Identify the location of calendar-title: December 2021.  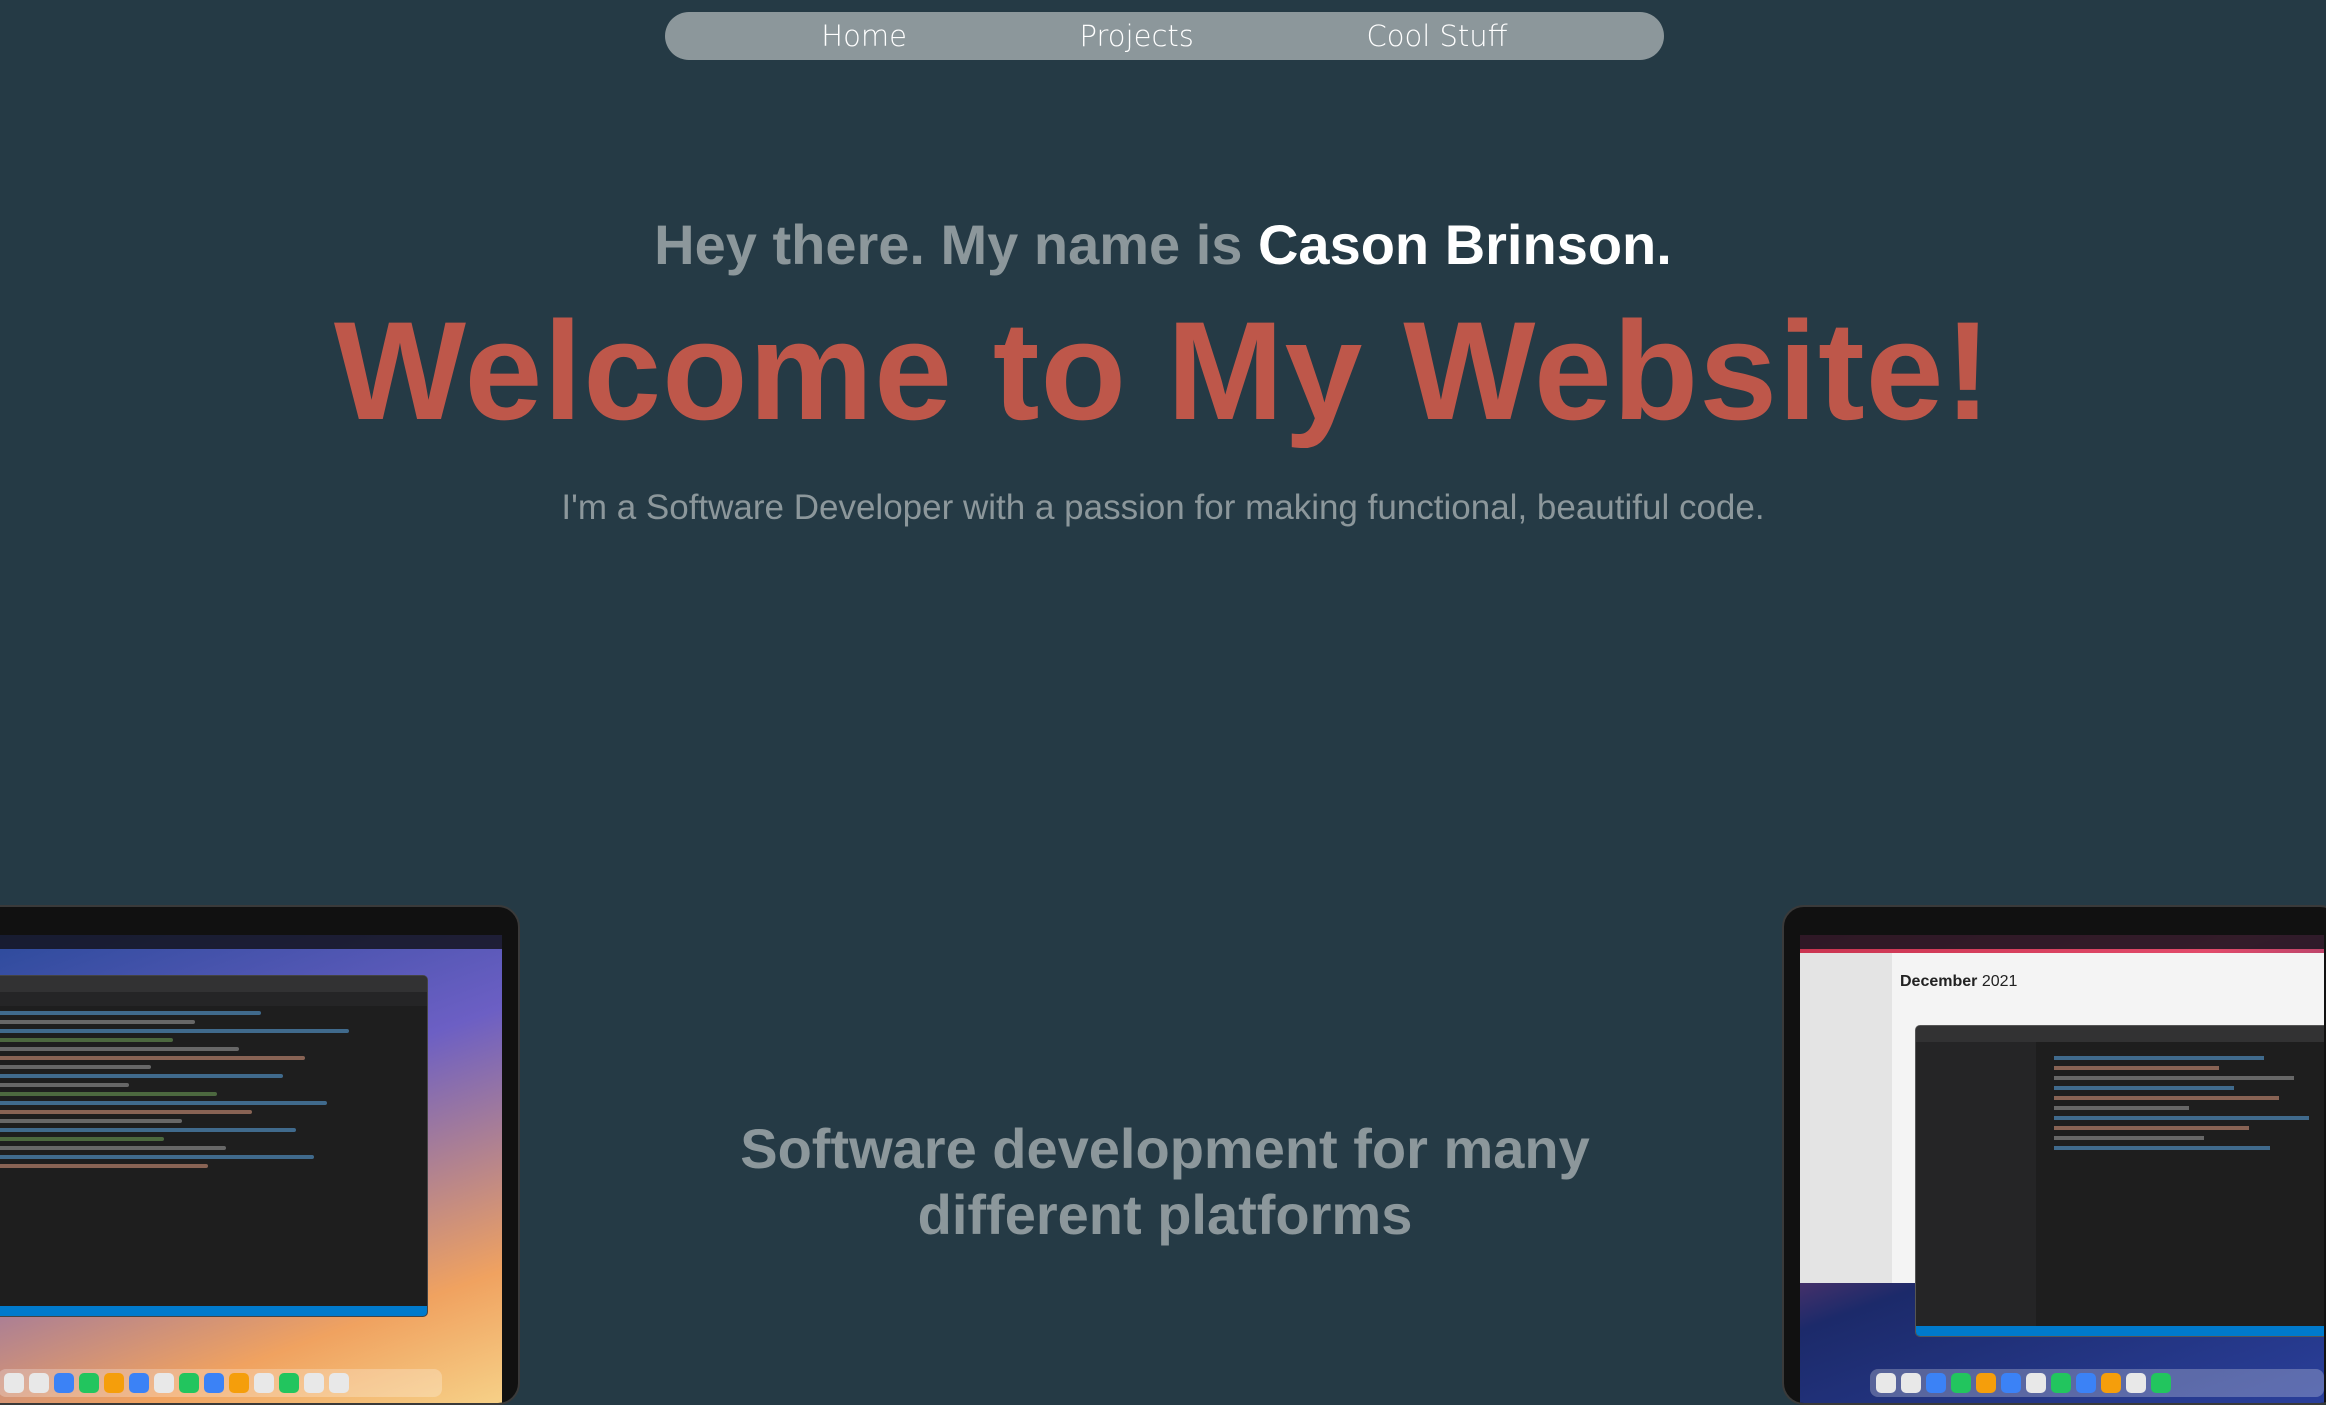
(1958, 982).